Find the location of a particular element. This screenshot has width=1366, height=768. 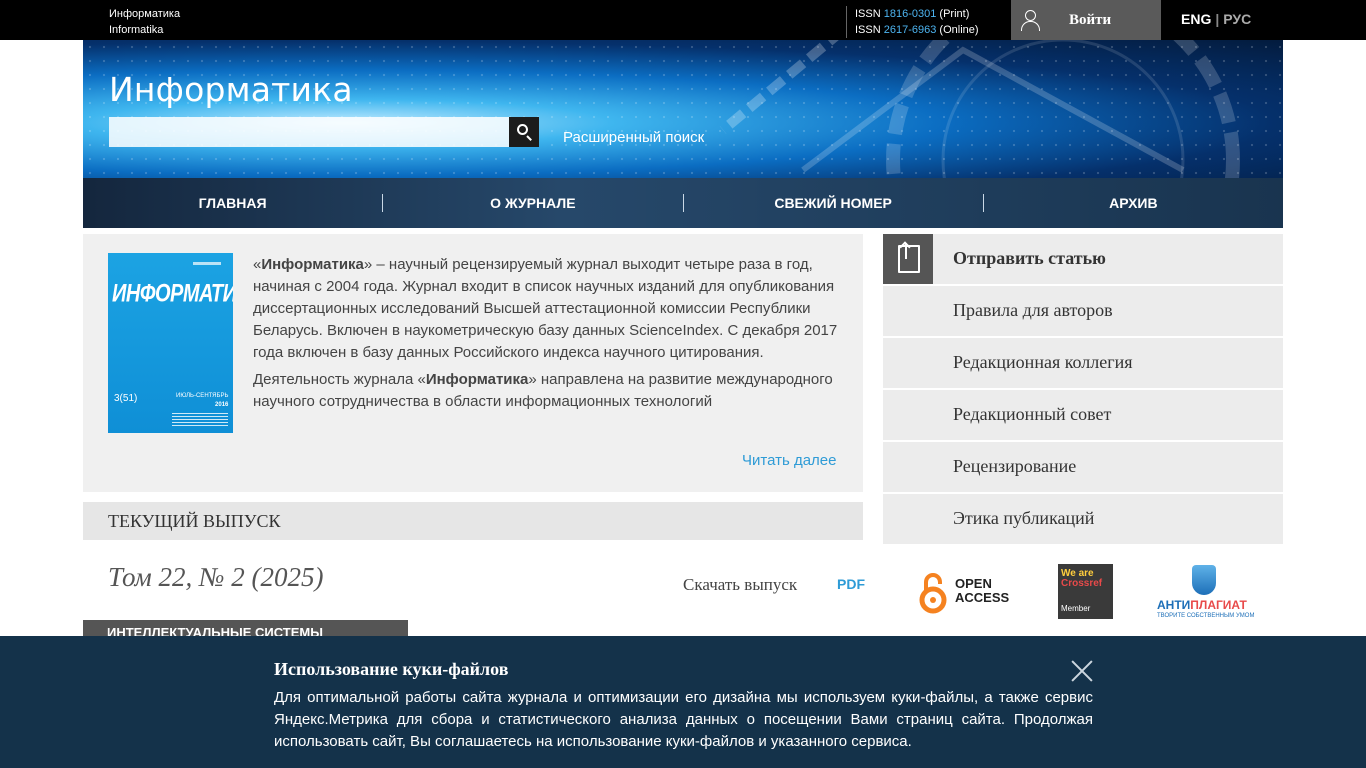

antiplagiat-slogan: ТВОРИТЕ СОБСТВЕННЫМ УМОМ is located at coordinates (1206, 616).